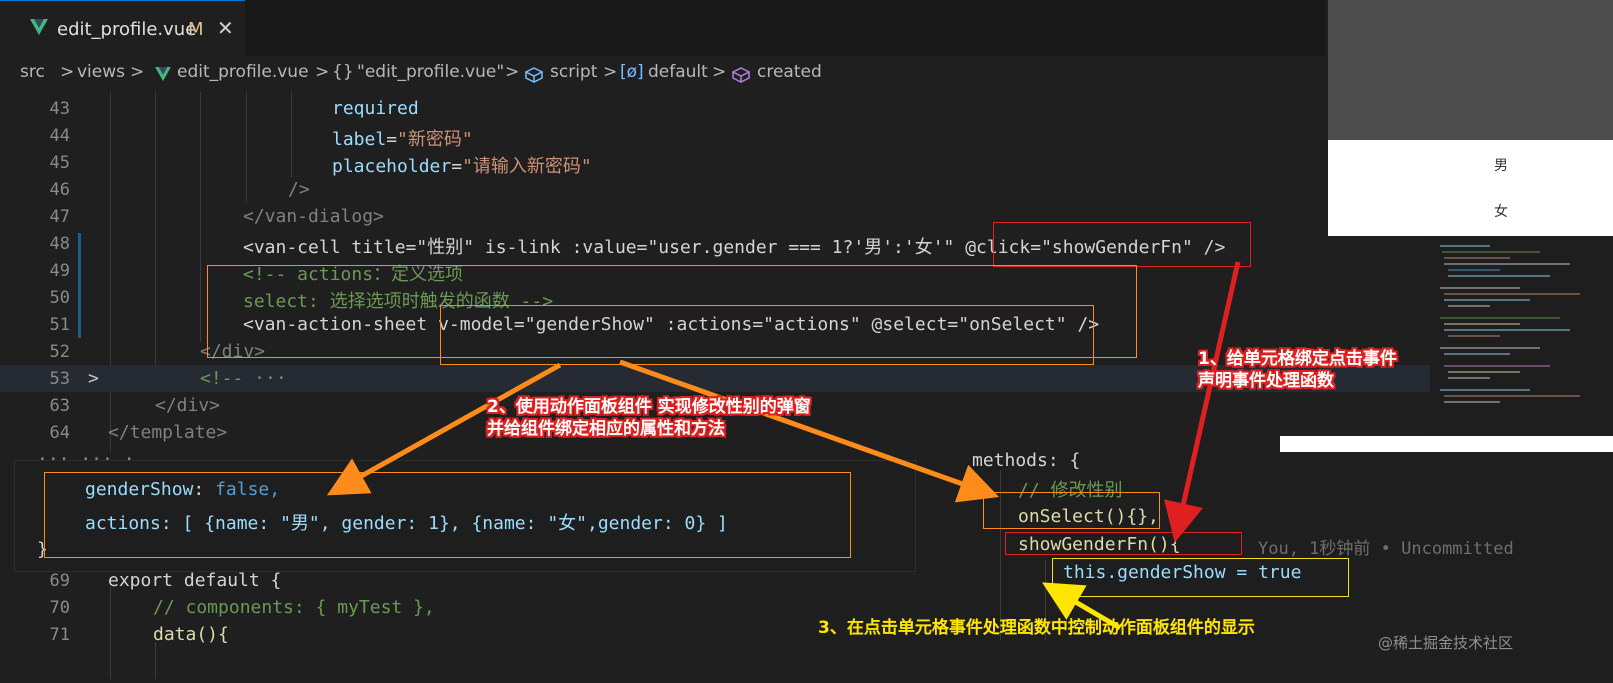 Image resolution: width=1613 pixels, height=683 pixels. Describe the element at coordinates (1297, 370) in the screenshot. I see `annotation-step-1: 1、给单元格绑定点击事件 声明事件处理函数` at that location.